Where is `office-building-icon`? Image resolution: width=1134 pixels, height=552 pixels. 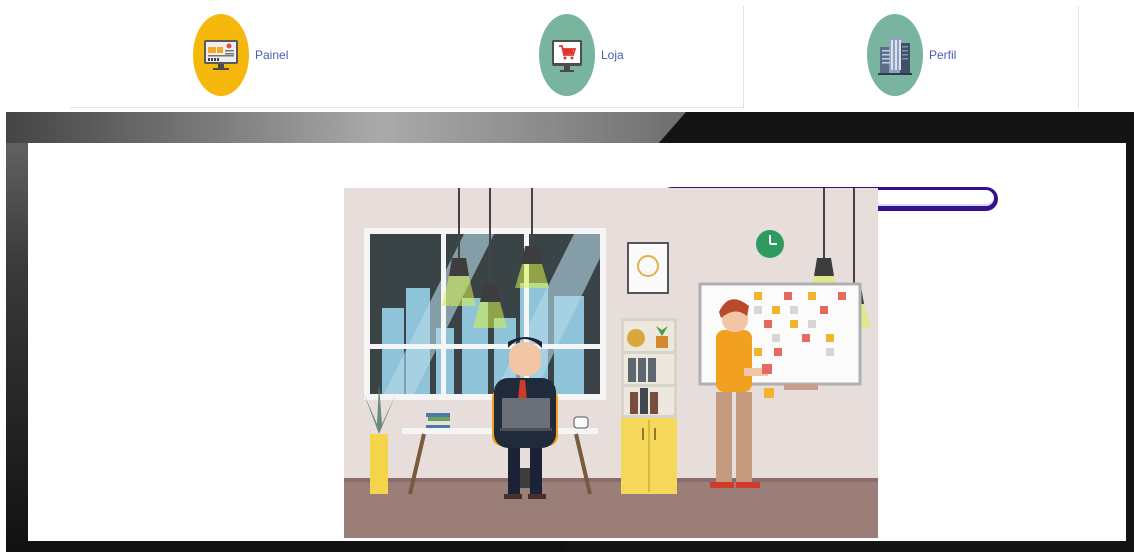
office-building-icon is located at coordinates (895, 55).